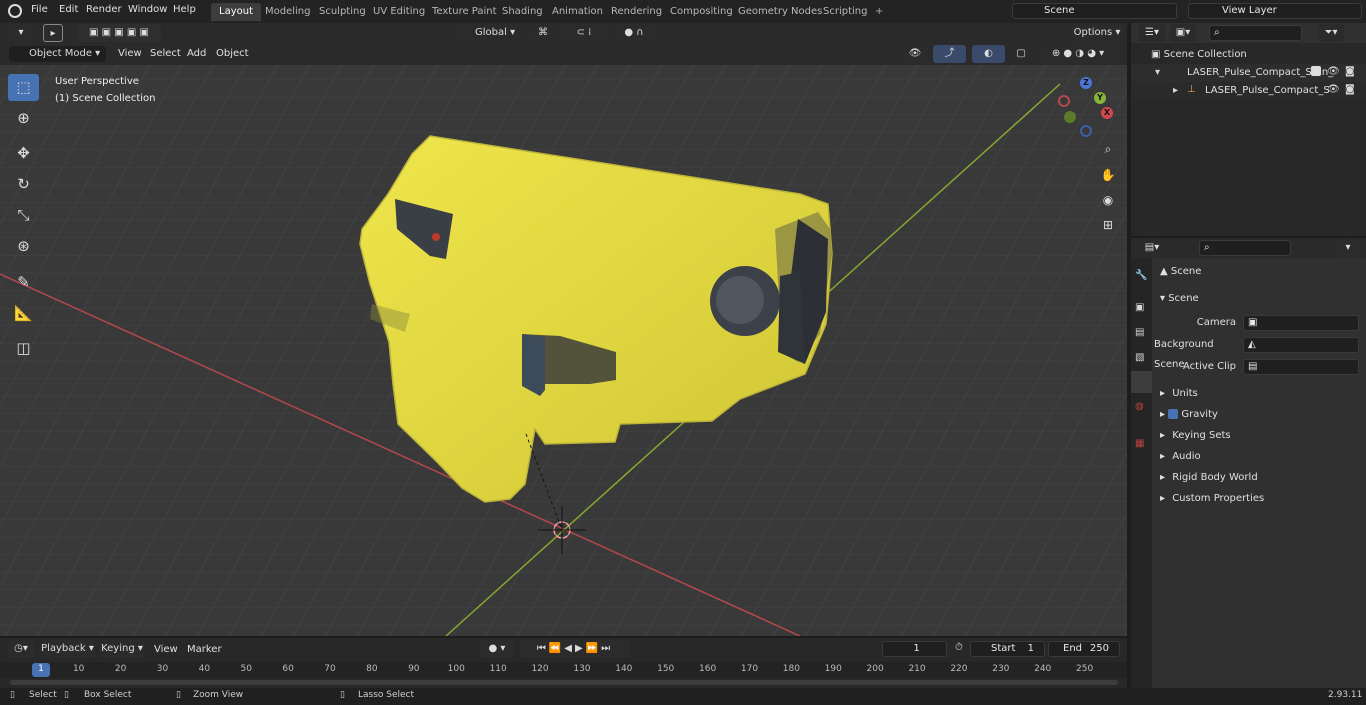  Describe the element at coordinates (184, 9) in the screenshot. I see `menu-help: Help` at that location.